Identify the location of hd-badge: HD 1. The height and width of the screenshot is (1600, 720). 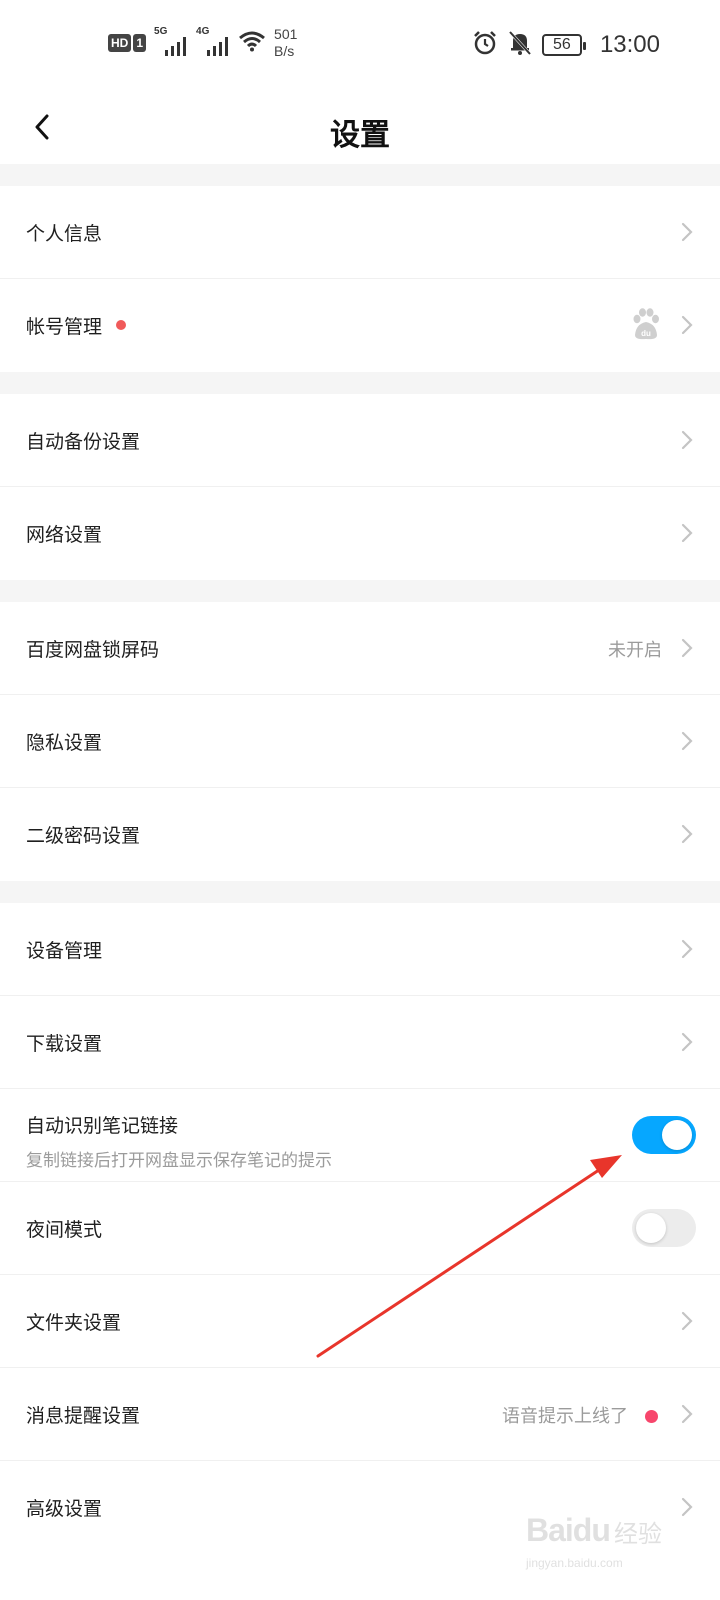
(127, 43).